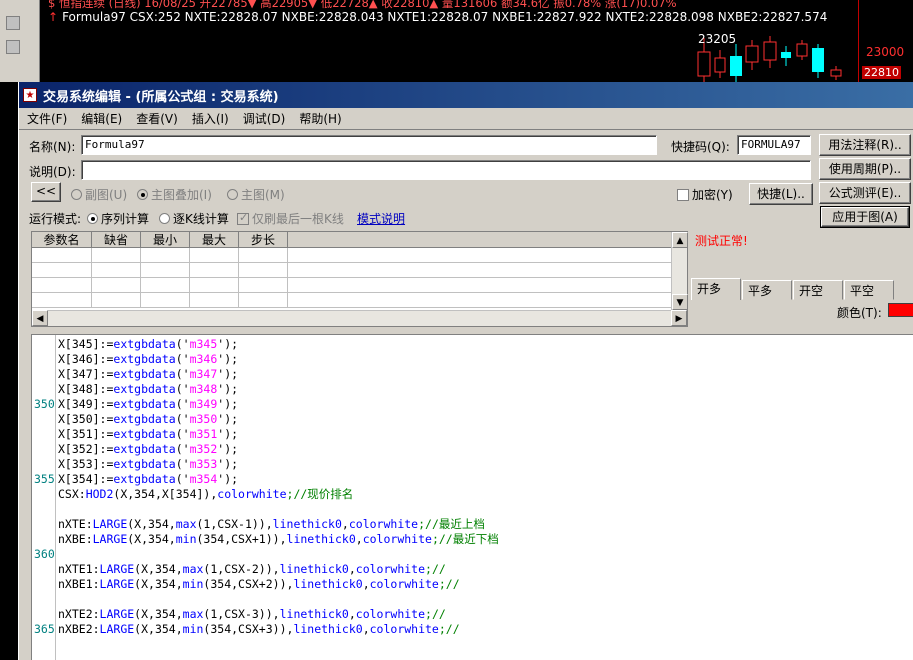  What do you see at coordinates (278, 389) in the screenshot?
I see `code-line: X[348]:=extgbdata('m348');` at bounding box center [278, 389].